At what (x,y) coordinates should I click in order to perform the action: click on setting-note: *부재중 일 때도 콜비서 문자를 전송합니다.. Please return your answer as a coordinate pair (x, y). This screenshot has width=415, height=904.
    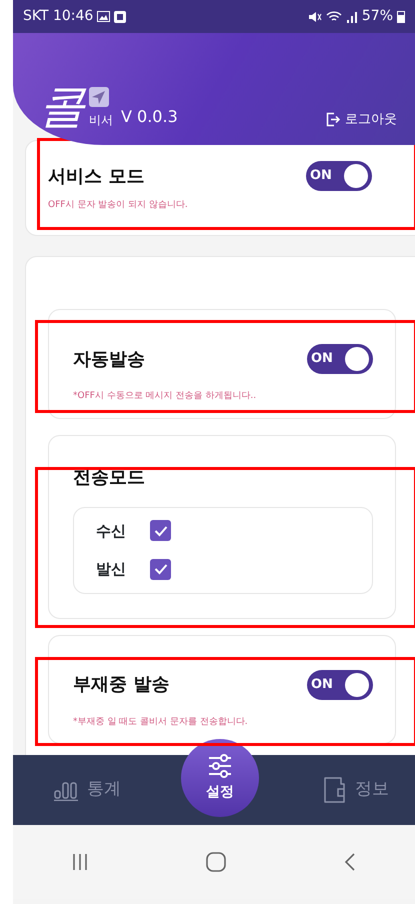
    Looking at the image, I should click on (161, 722).